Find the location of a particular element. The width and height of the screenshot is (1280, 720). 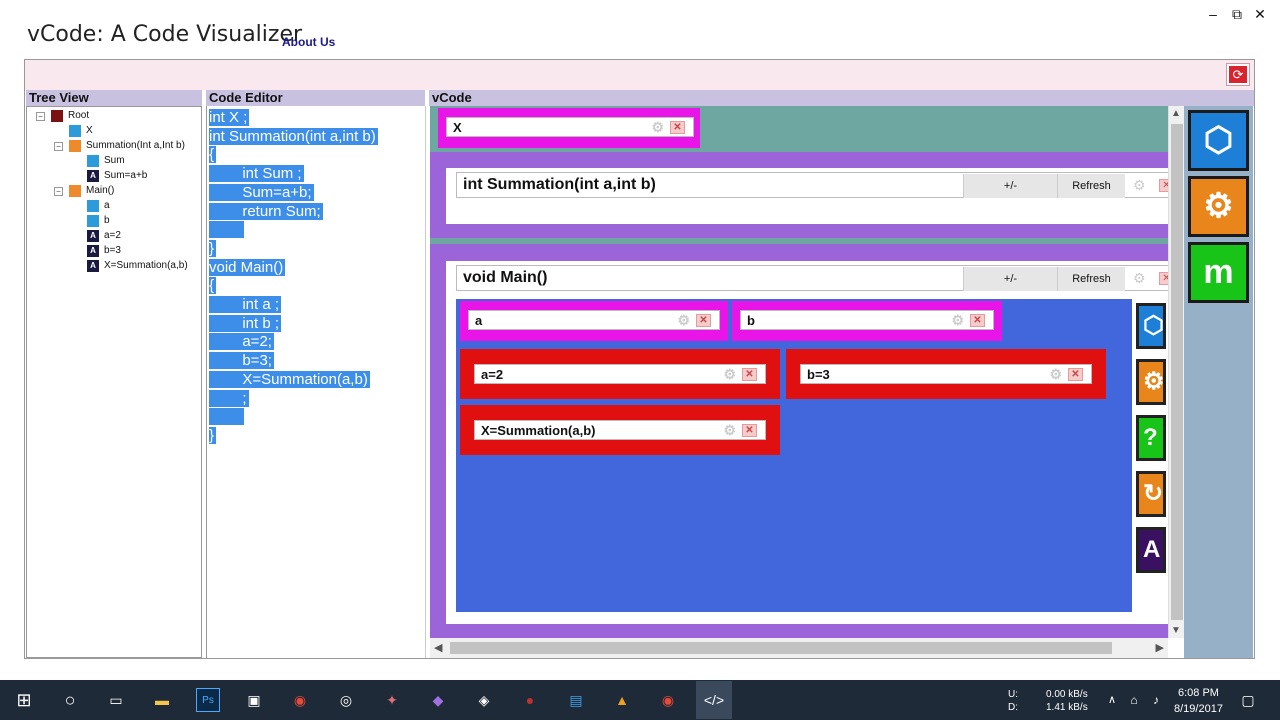

visual-studio-icon: ◆ is located at coordinates (438, 700).